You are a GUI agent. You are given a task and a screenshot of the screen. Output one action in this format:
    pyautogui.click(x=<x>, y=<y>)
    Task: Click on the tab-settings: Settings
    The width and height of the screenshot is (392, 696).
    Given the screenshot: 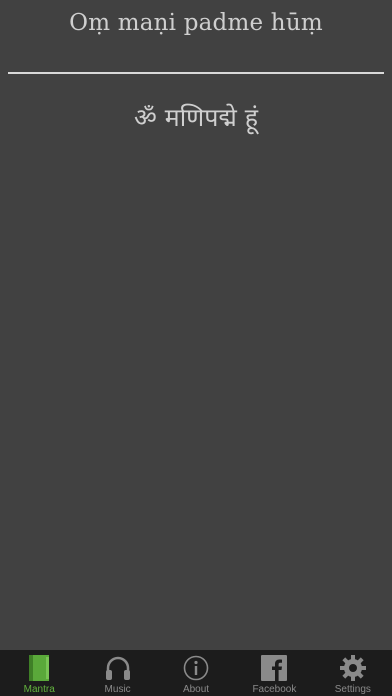 What is the action you would take?
    pyautogui.click(x=353, y=673)
    